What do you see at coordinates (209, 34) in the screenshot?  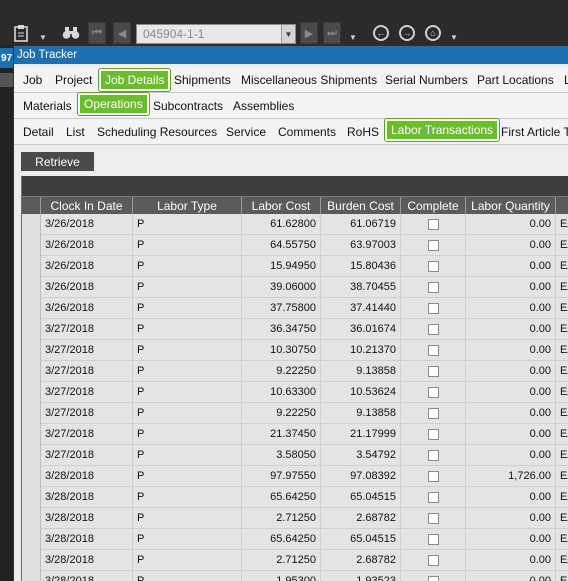 I see `job-number-value: 045904-1-1` at bounding box center [209, 34].